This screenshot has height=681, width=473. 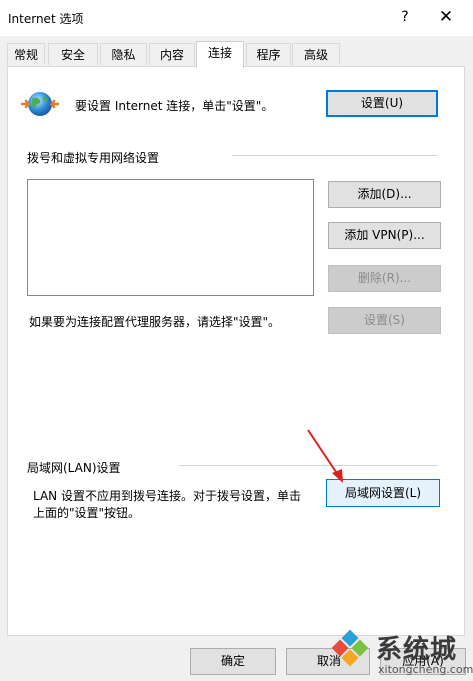 What do you see at coordinates (174, 106) in the screenshot?
I see `setup-instruction: 要设置 Internet 连接，单击"设置"。` at bounding box center [174, 106].